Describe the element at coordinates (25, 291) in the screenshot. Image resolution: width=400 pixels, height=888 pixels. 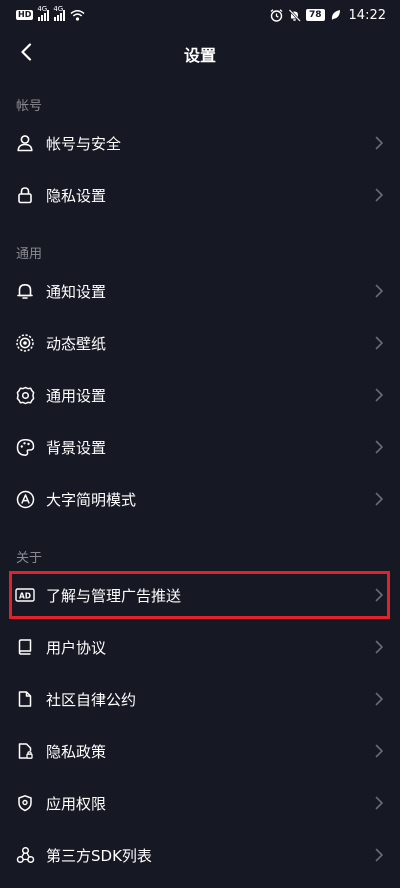
I see `bell-icon` at that location.